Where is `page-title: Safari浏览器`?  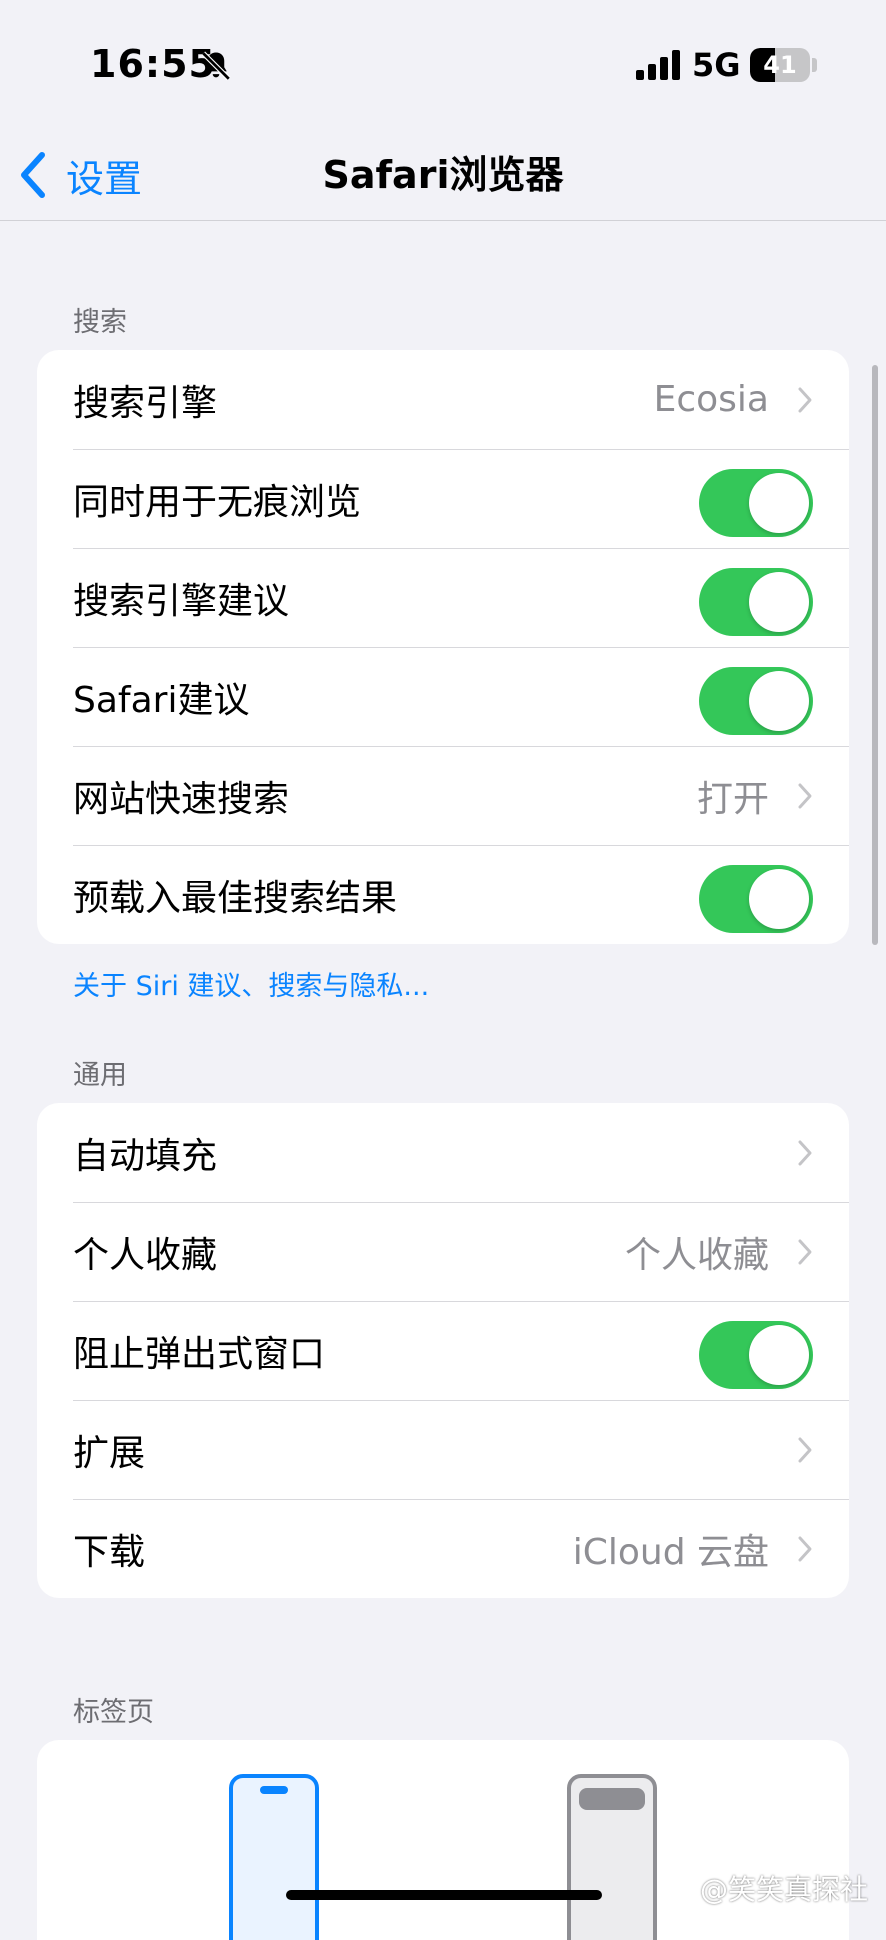 page-title: Safari浏览器 is located at coordinates (443, 175).